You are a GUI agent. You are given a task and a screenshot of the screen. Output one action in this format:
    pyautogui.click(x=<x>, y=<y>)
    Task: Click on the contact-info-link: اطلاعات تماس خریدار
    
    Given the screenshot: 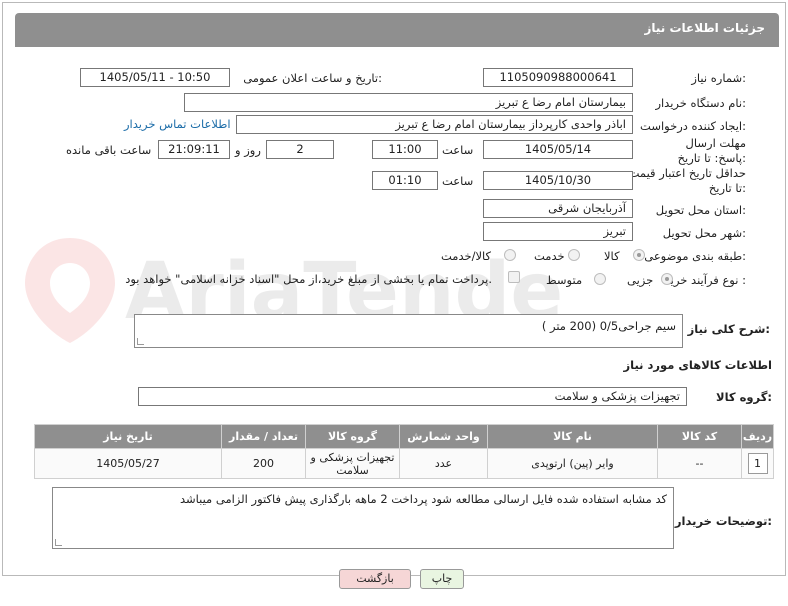 What is the action you would take?
    pyautogui.click(x=177, y=124)
    